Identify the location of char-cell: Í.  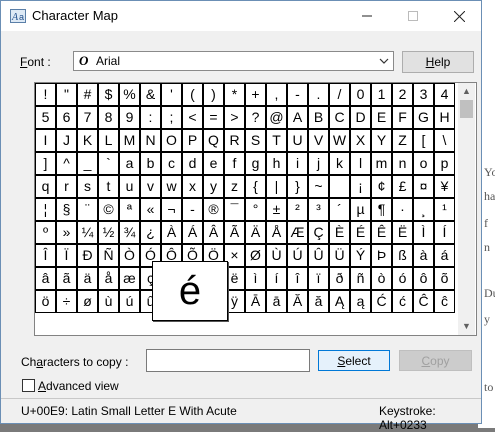
(444, 232).